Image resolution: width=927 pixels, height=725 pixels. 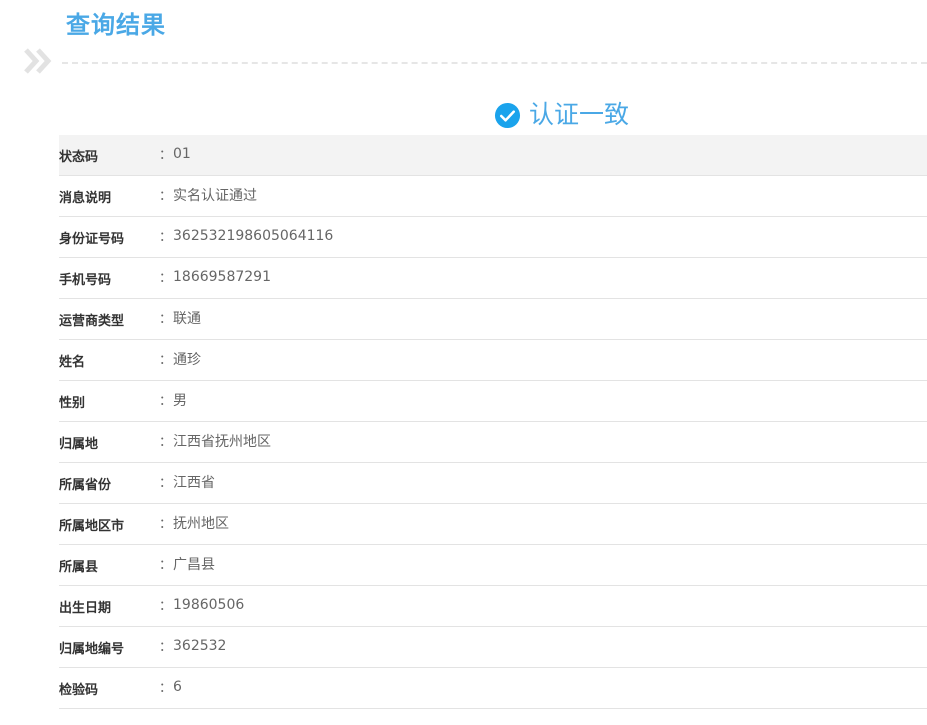 What do you see at coordinates (79, 567) in the screenshot?
I see `row-label: 所属县` at bounding box center [79, 567].